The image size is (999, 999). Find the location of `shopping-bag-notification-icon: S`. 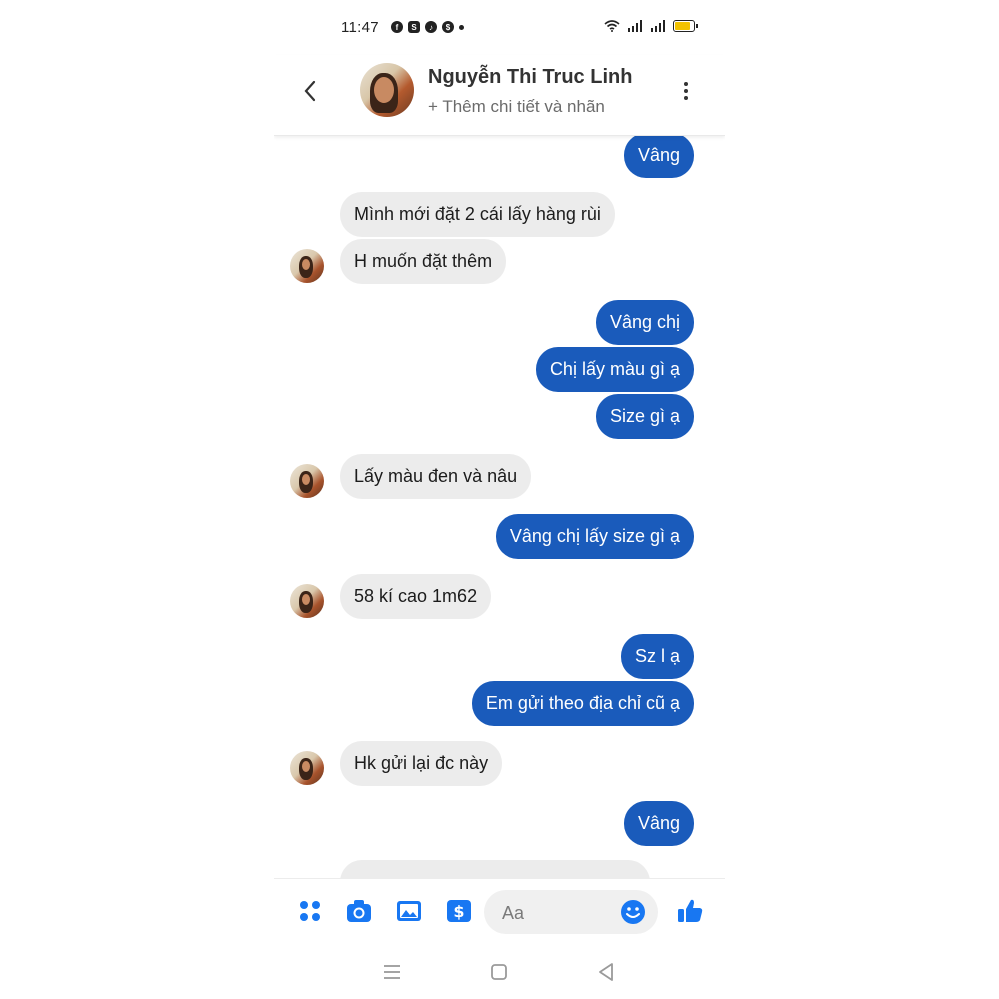

shopping-bag-notification-icon: S is located at coordinates (414, 27).